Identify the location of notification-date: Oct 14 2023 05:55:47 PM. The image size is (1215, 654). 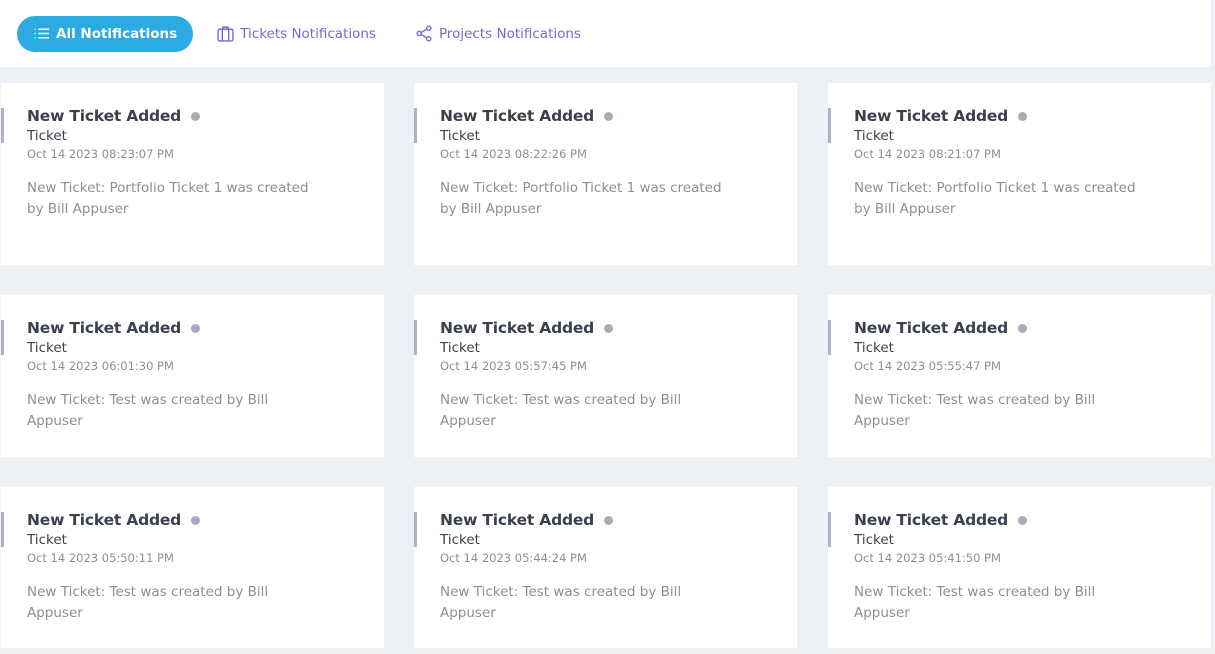
(927, 366).